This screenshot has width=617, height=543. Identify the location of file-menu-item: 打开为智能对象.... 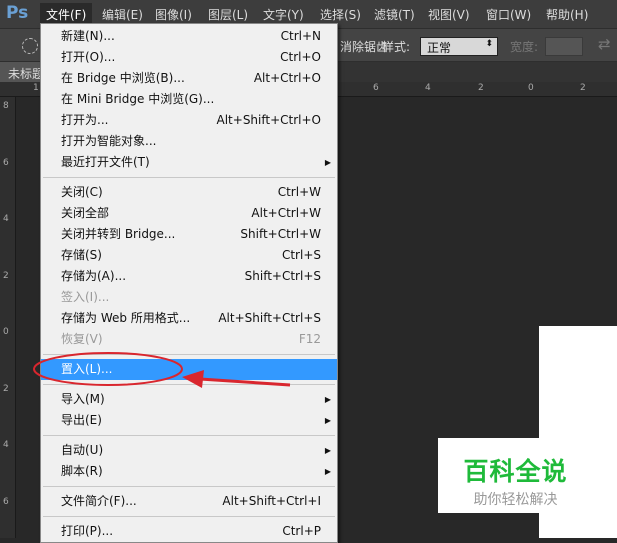
(189, 141).